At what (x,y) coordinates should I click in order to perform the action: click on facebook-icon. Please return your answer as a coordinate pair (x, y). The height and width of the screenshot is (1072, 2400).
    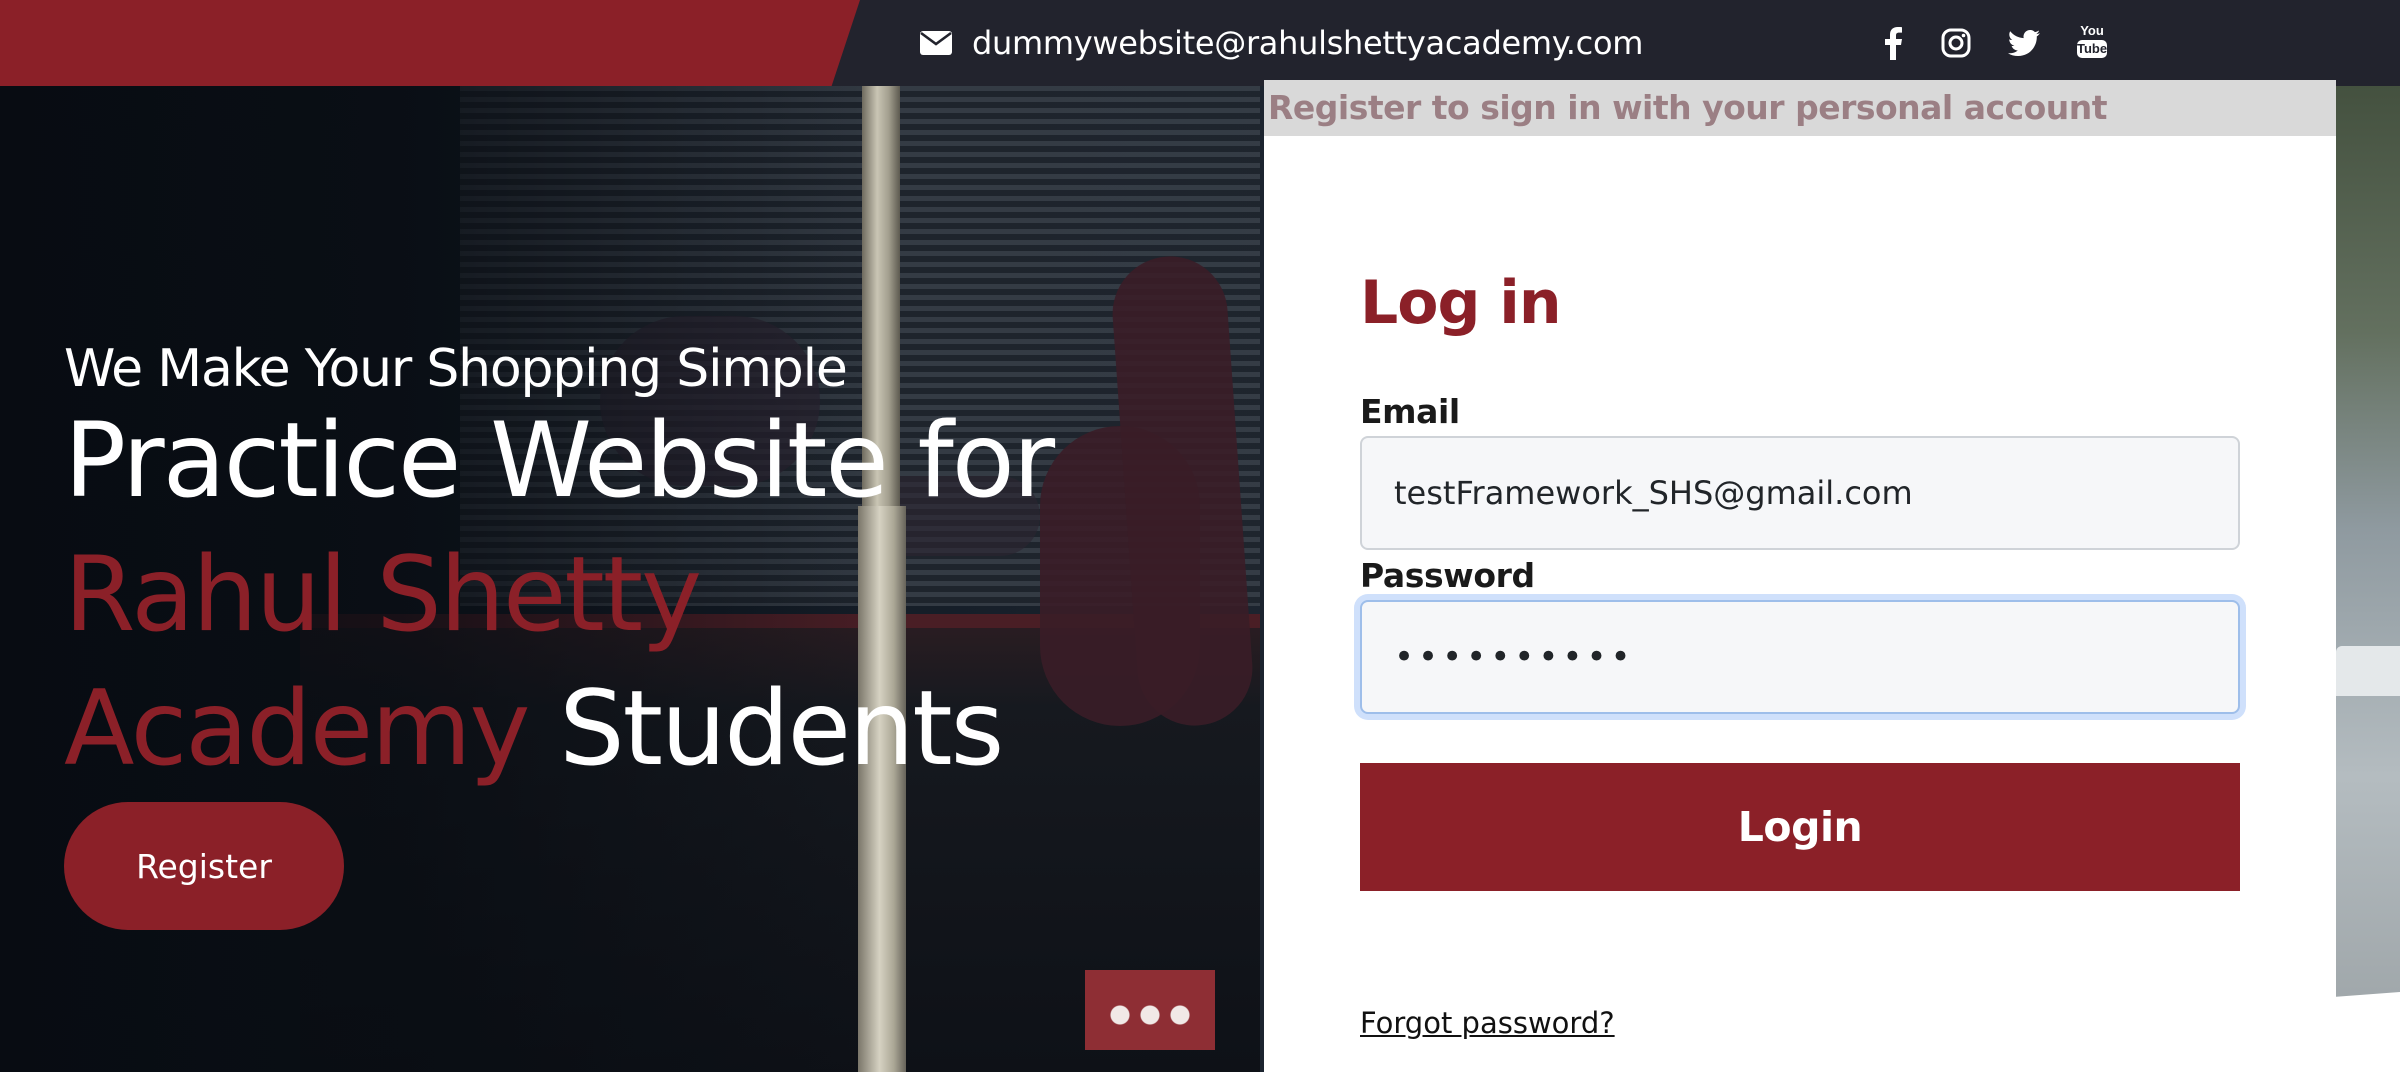
    Looking at the image, I should click on (1893, 43).